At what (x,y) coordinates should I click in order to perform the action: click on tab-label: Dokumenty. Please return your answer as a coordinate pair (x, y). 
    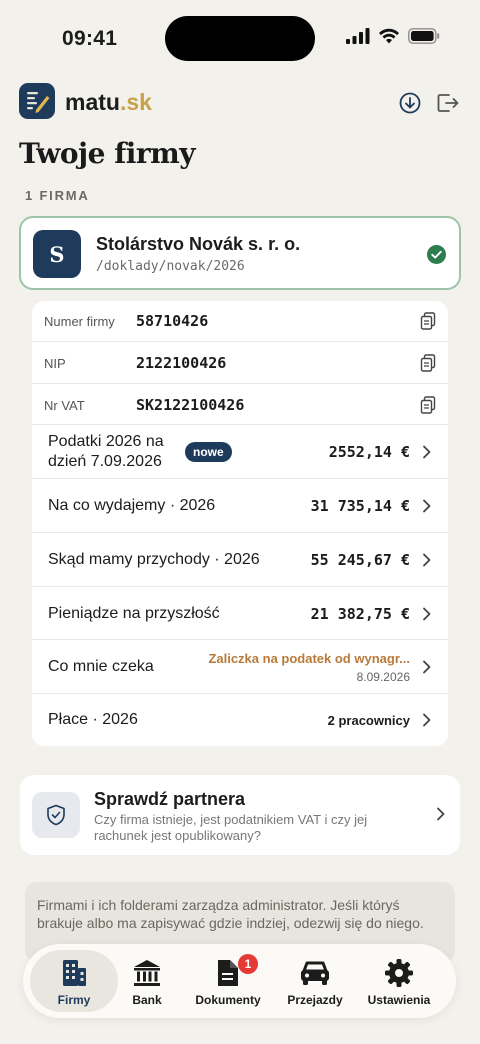
    Looking at the image, I should click on (228, 1000).